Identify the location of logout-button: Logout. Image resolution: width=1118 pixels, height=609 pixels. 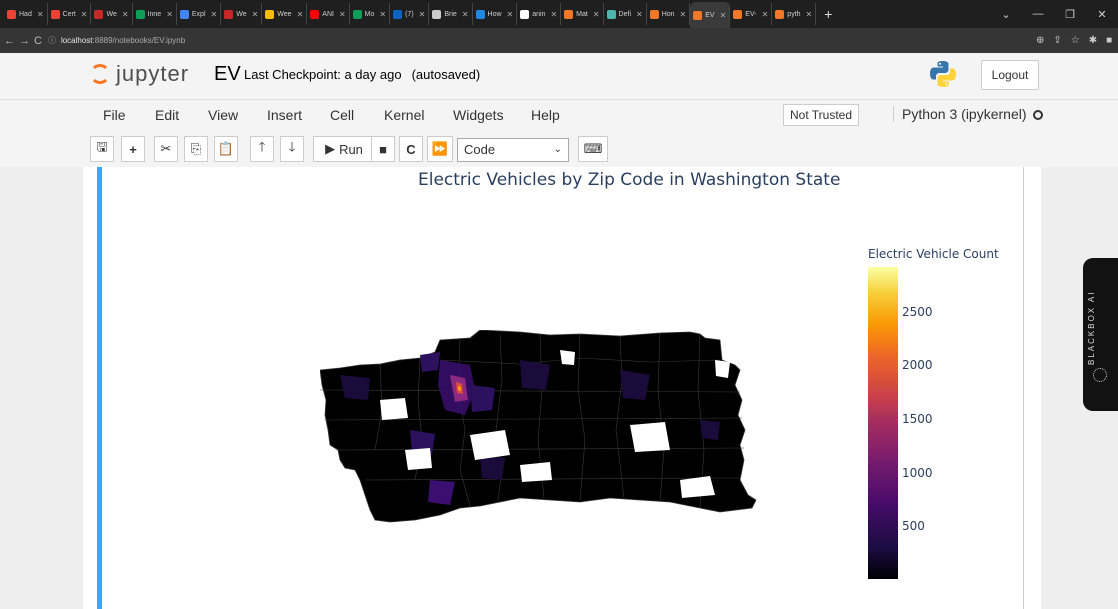
(1010, 75).